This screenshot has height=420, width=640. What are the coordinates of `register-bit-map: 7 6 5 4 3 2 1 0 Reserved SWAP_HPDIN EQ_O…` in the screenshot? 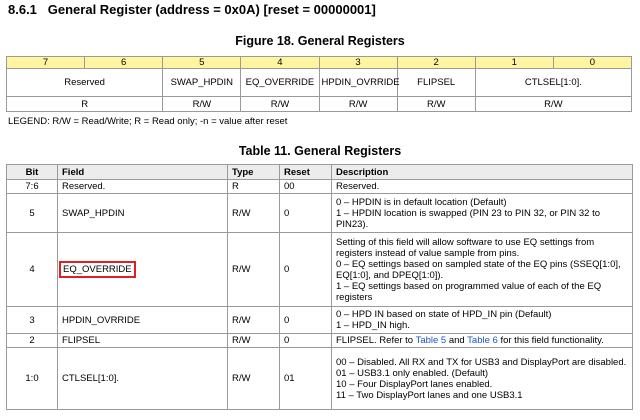 It's located at (319, 84).